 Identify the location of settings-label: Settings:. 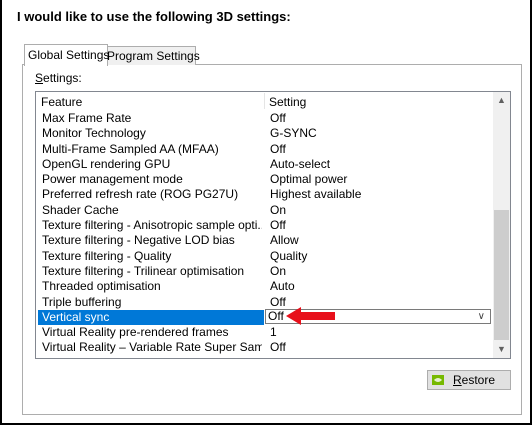
(58, 78).